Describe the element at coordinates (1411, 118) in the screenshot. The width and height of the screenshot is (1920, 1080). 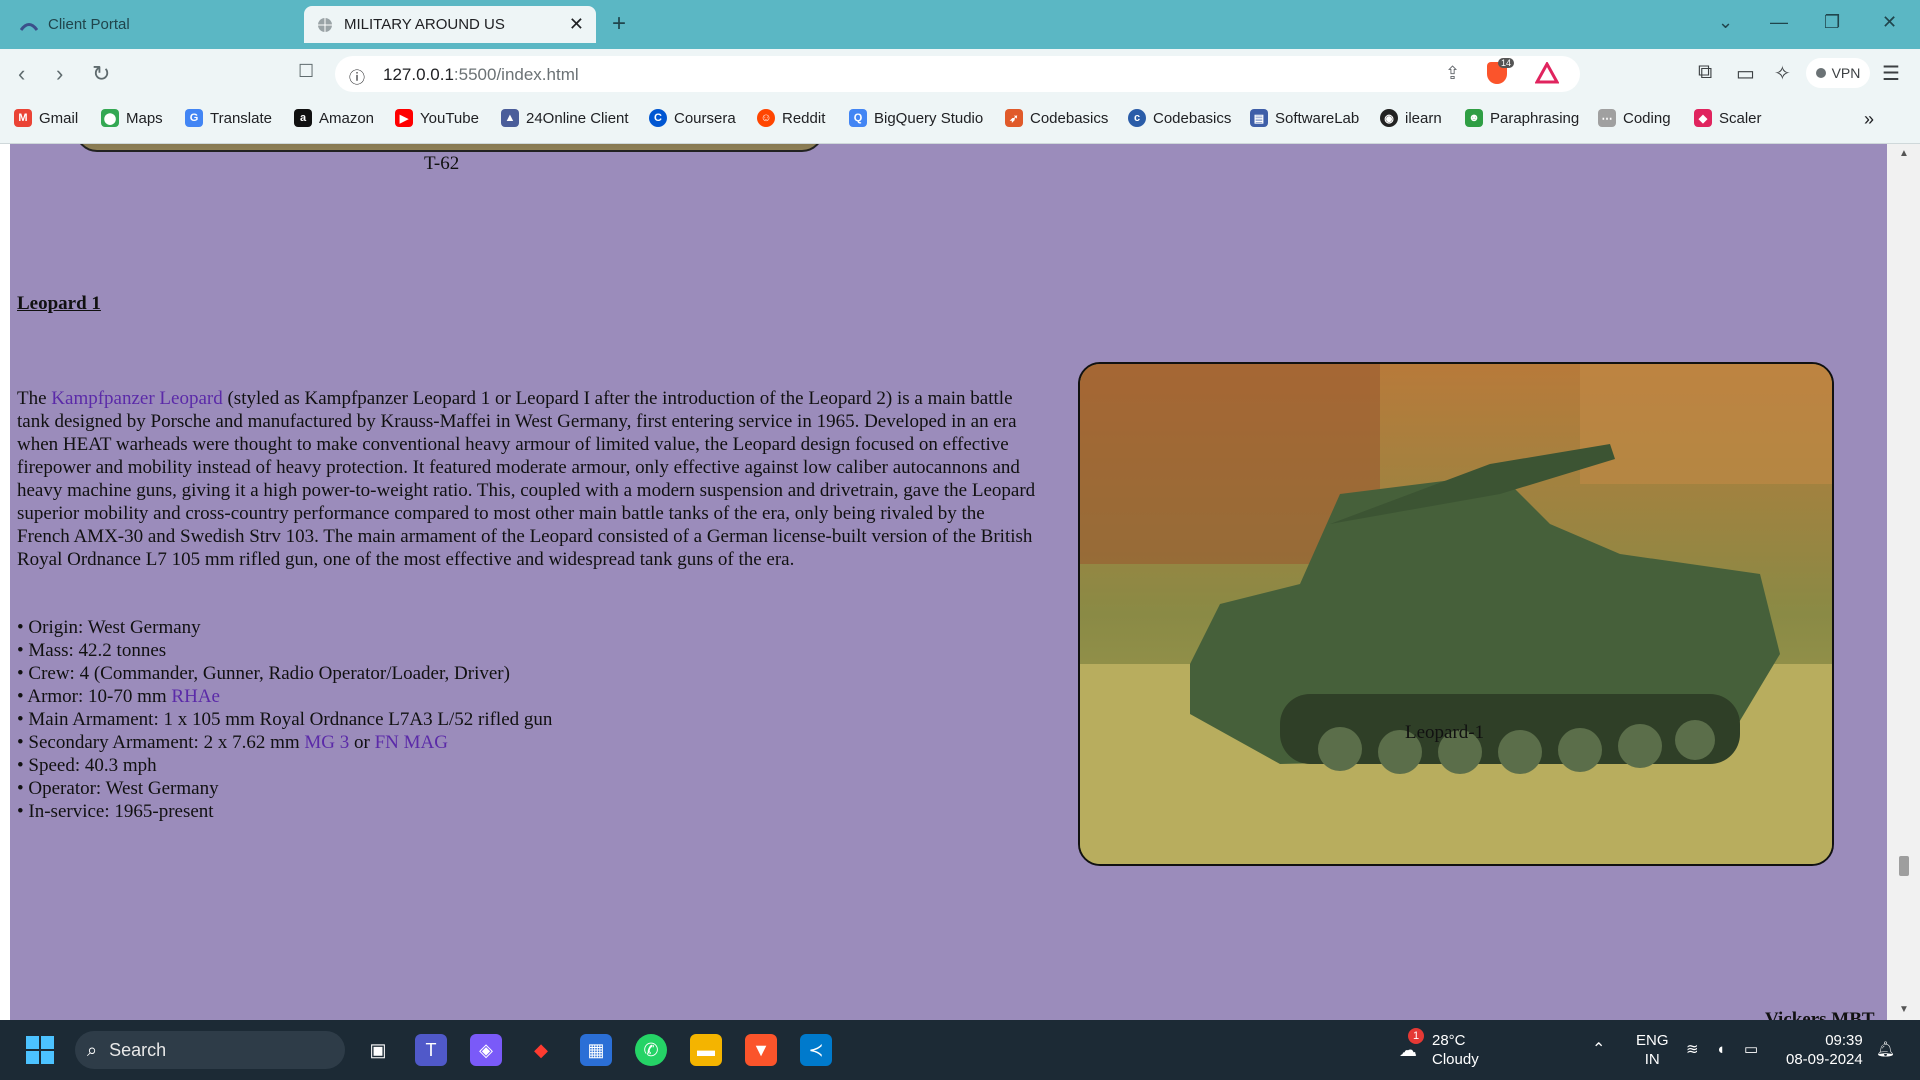
I see `bookmark-ilearn: ◉ ilearn` at that location.